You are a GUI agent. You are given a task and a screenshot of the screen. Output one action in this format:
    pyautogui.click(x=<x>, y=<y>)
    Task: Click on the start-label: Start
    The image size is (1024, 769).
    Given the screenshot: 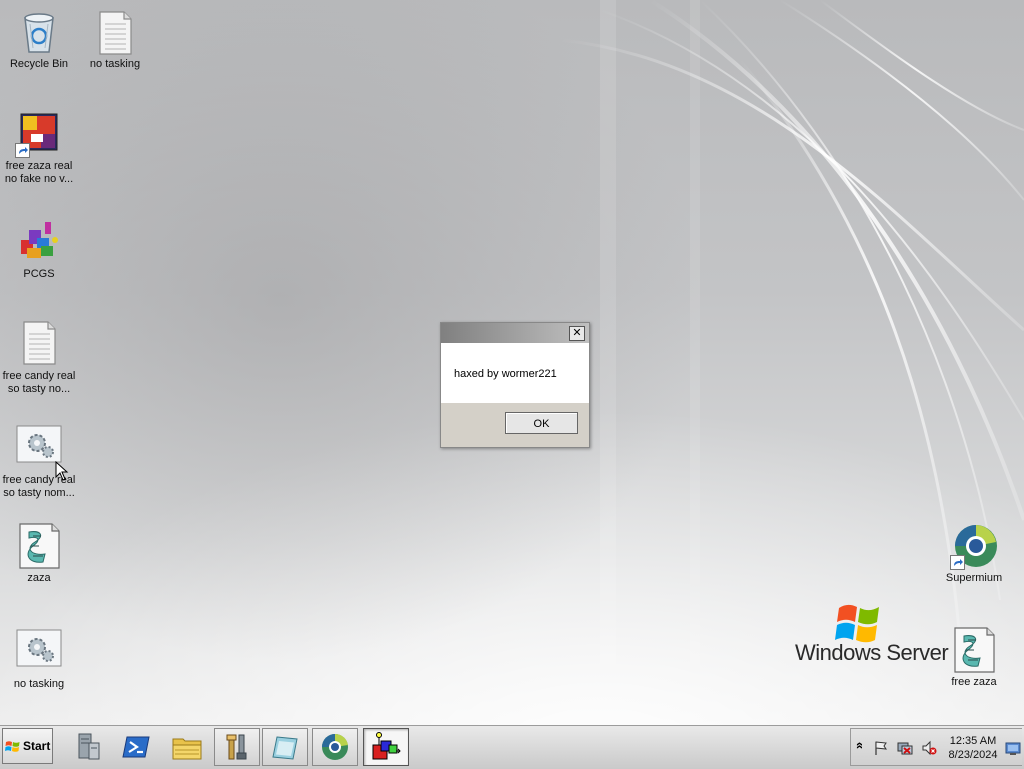 What is the action you would take?
    pyautogui.click(x=37, y=746)
    